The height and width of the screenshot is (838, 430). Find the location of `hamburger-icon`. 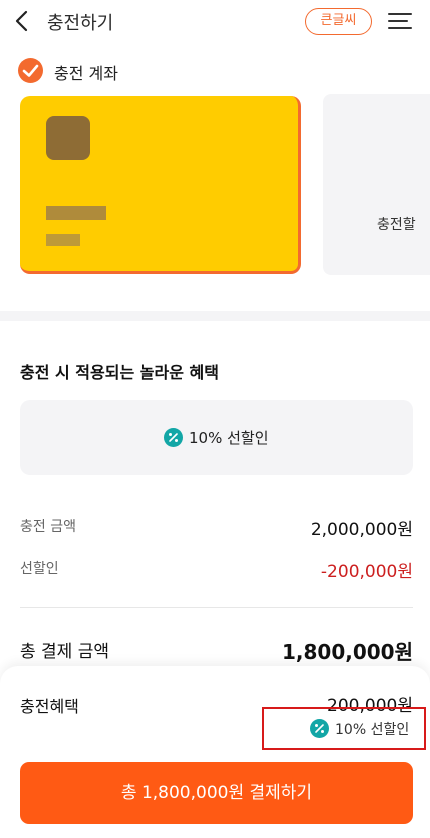

hamburger-icon is located at coordinates (400, 21).